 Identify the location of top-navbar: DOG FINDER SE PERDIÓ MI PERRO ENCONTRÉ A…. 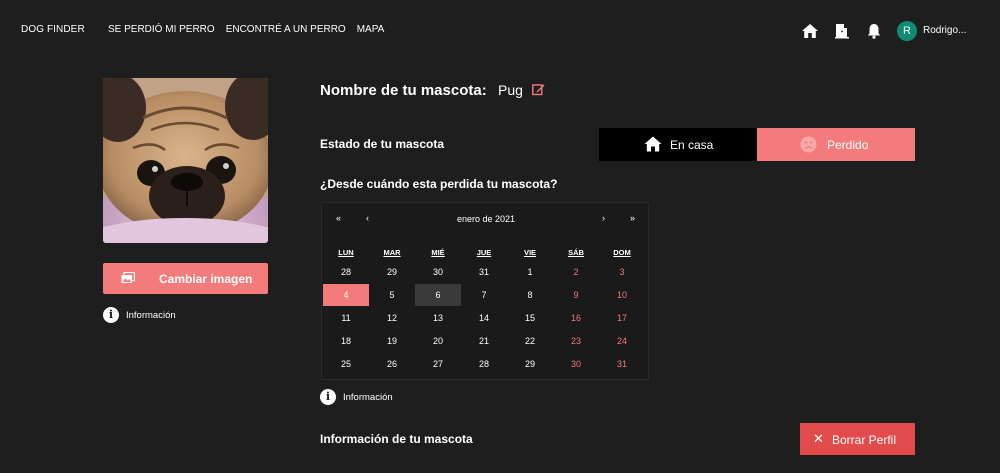
(500, 30).